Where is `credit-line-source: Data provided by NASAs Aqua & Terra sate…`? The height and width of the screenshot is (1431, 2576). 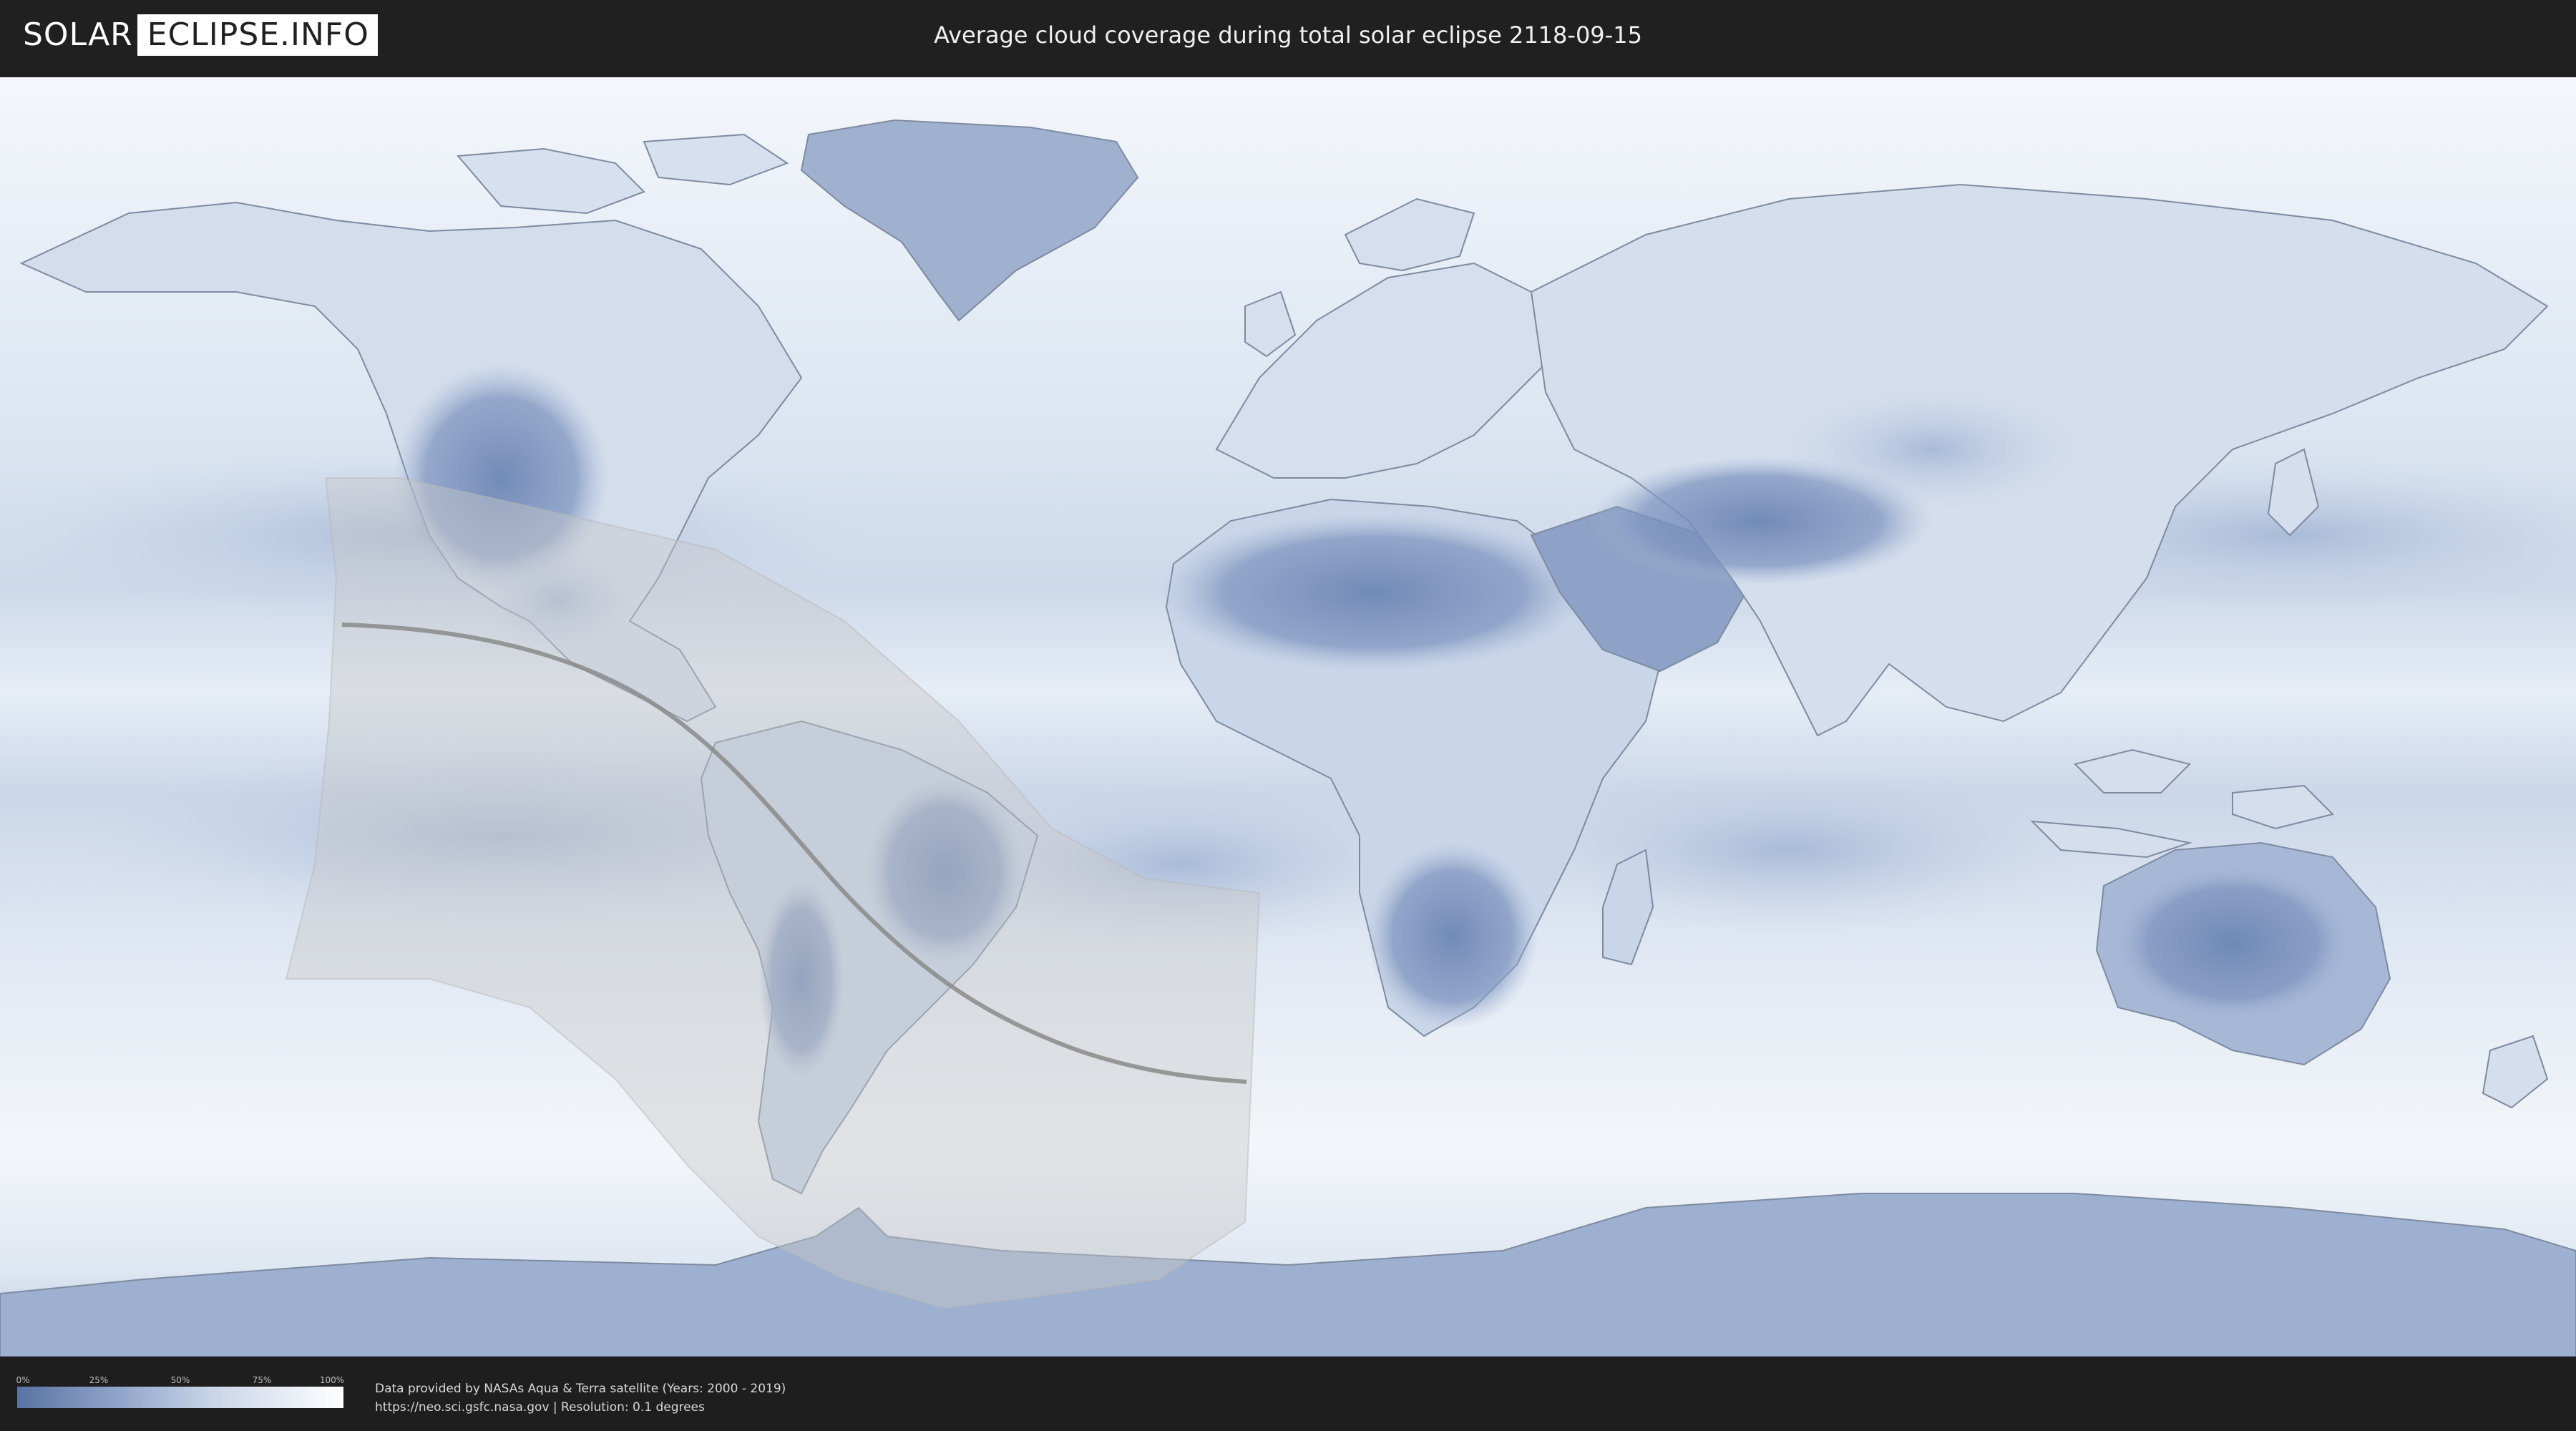 credit-line-source: Data provided by NASAs Aqua & Terra sate… is located at coordinates (580, 1389).